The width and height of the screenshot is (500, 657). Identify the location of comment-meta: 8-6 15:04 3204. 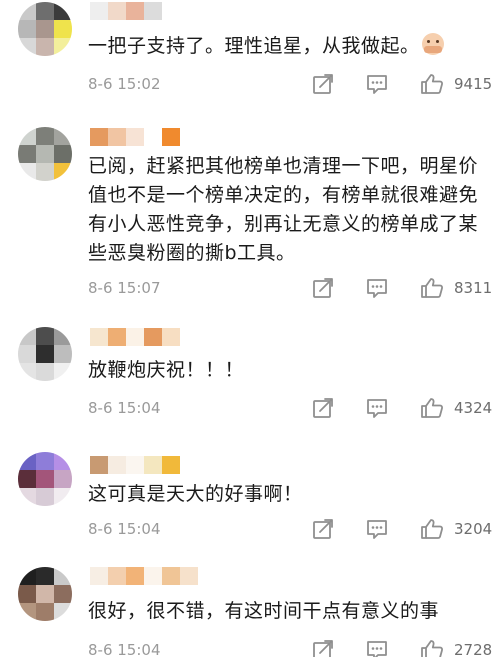
(290, 531).